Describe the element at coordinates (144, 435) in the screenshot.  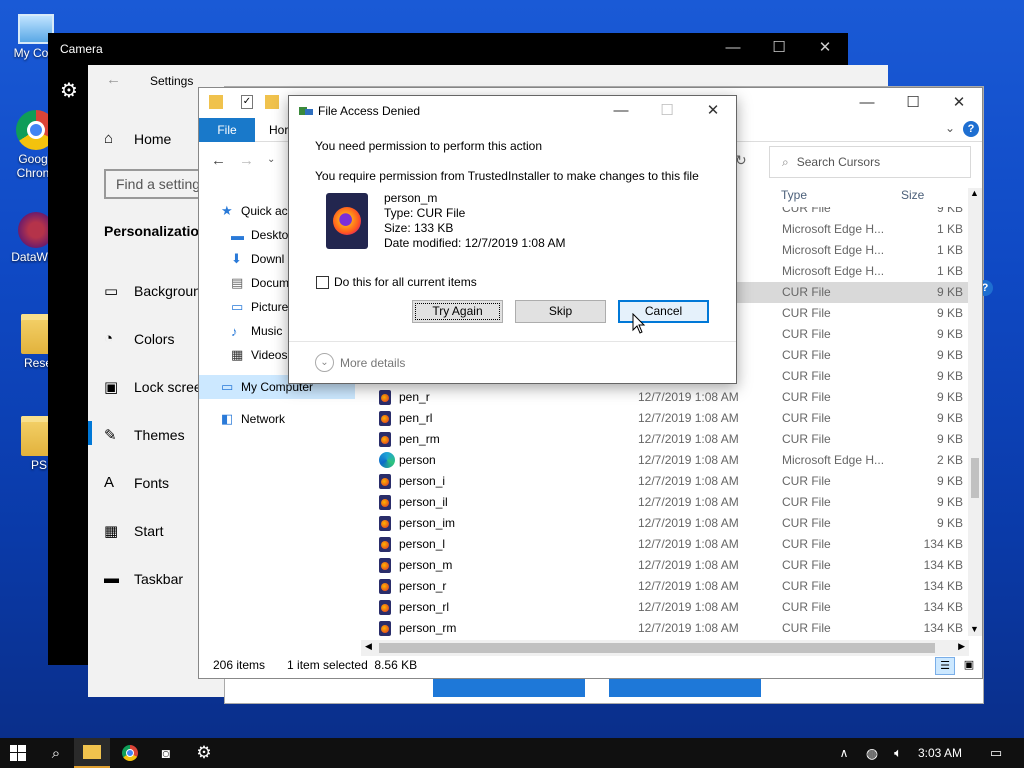
I see `settings-item-themes: ✎ Themes` at that location.